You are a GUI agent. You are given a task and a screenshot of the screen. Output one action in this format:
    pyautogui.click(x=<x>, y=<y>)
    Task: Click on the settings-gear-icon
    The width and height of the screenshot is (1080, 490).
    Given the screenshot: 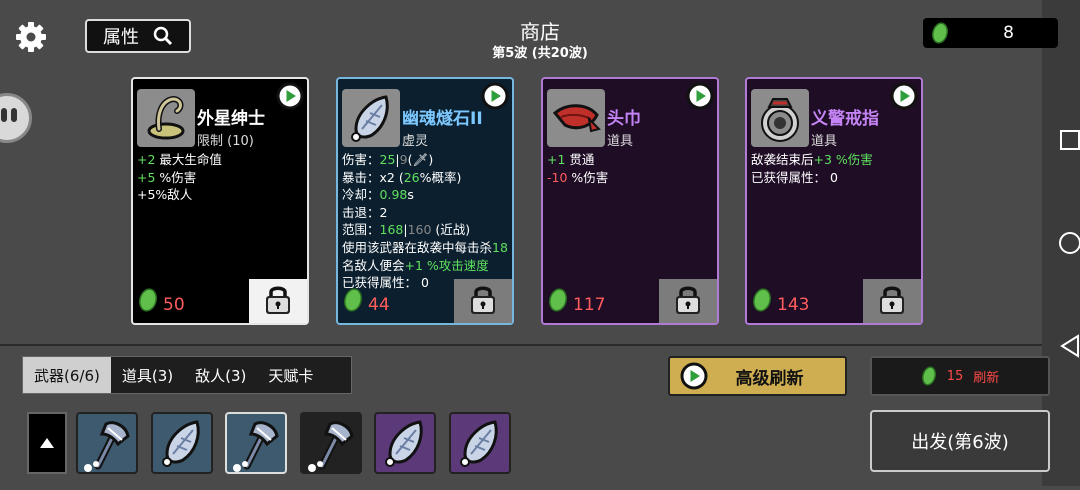 What is the action you would take?
    pyautogui.click(x=31, y=37)
    